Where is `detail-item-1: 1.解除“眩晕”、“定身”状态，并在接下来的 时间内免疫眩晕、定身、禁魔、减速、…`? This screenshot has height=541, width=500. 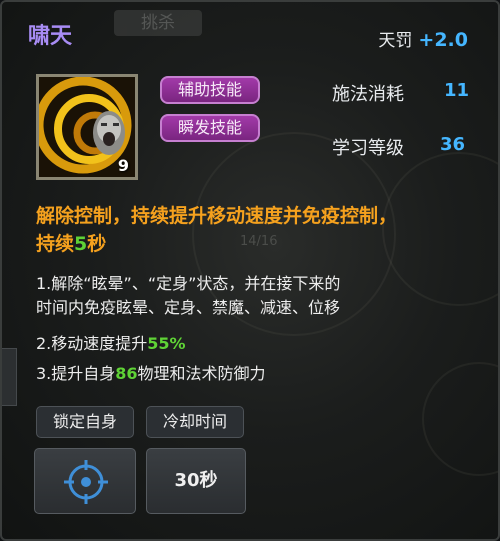
detail-item-1: 1.解除“眩晕”、“定身”状态，并在接下来的 时间内免疫眩晕、定身、禁魔、减速、… is located at coordinates (256, 296).